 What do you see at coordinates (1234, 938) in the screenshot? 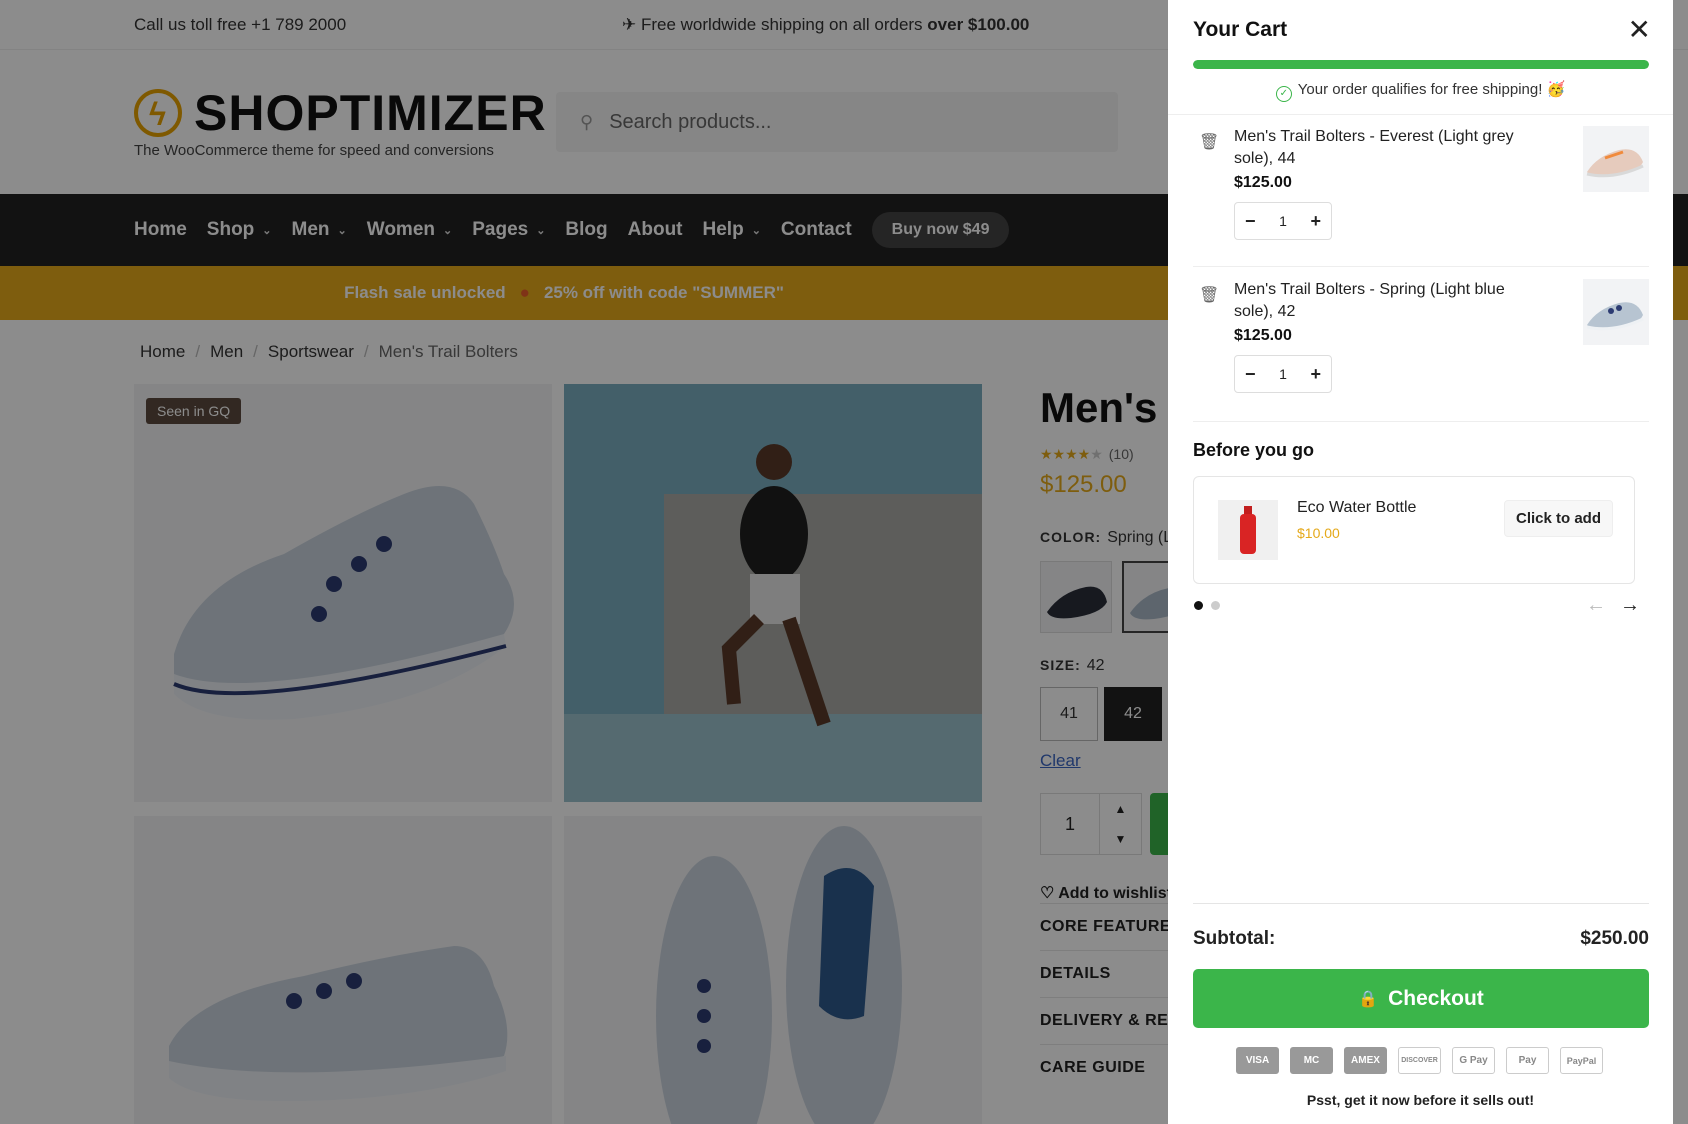
I see `subtotal-label: Subtotal:` at bounding box center [1234, 938].